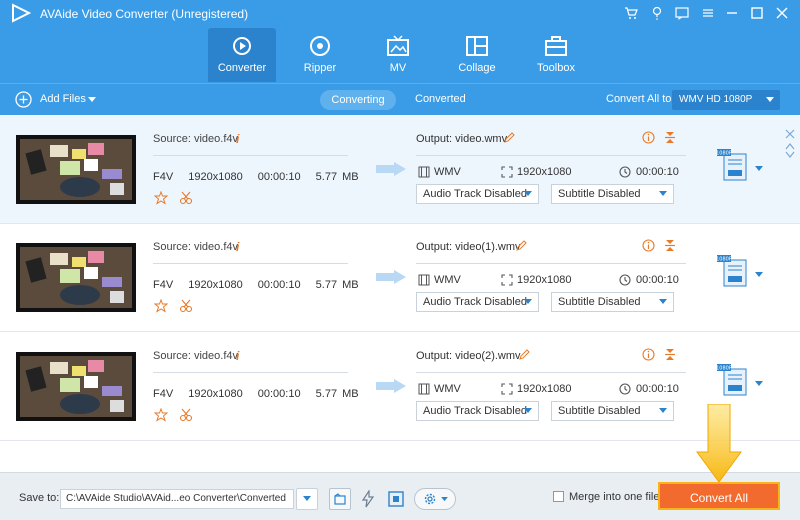 This screenshot has height=520, width=800. What do you see at coordinates (440, 99) in the screenshot?
I see `tab-converted: Converted` at bounding box center [440, 99].